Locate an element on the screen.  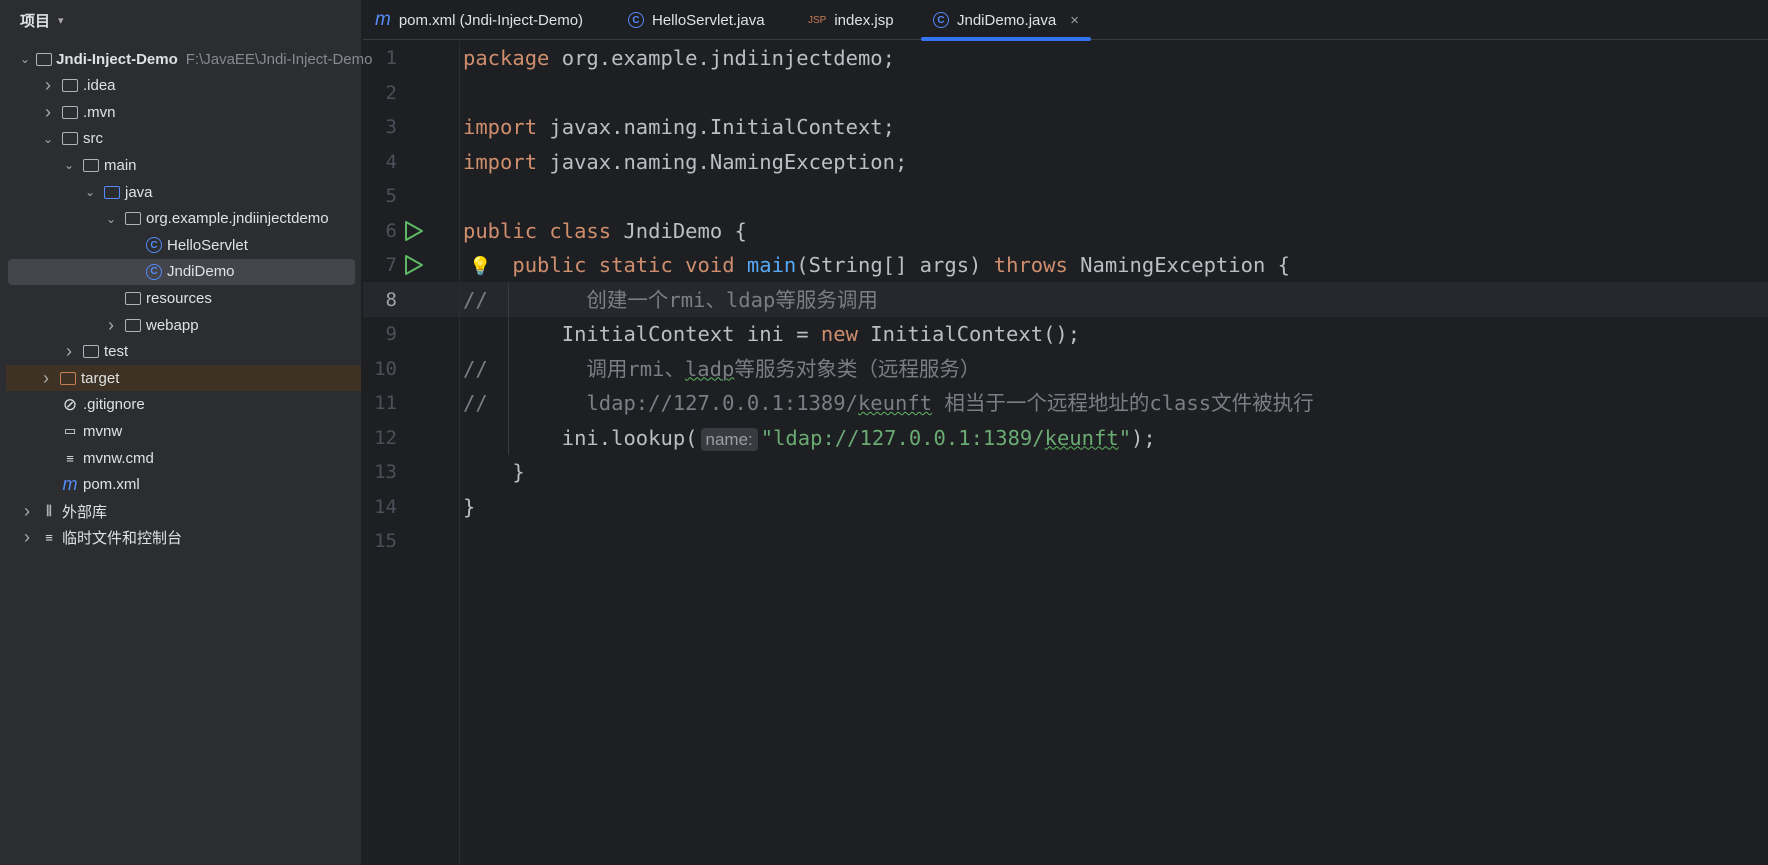
line-number: 7 is located at coordinates (391, 265).